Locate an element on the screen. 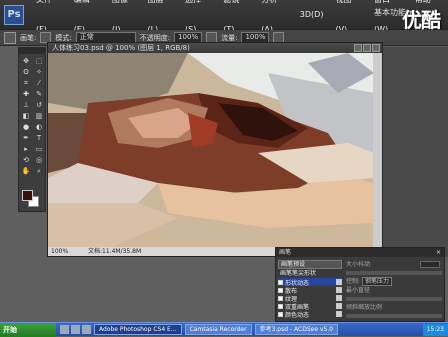 This screenshot has width=448, height=337. min-diameter-slider is located at coordinates (394, 299).